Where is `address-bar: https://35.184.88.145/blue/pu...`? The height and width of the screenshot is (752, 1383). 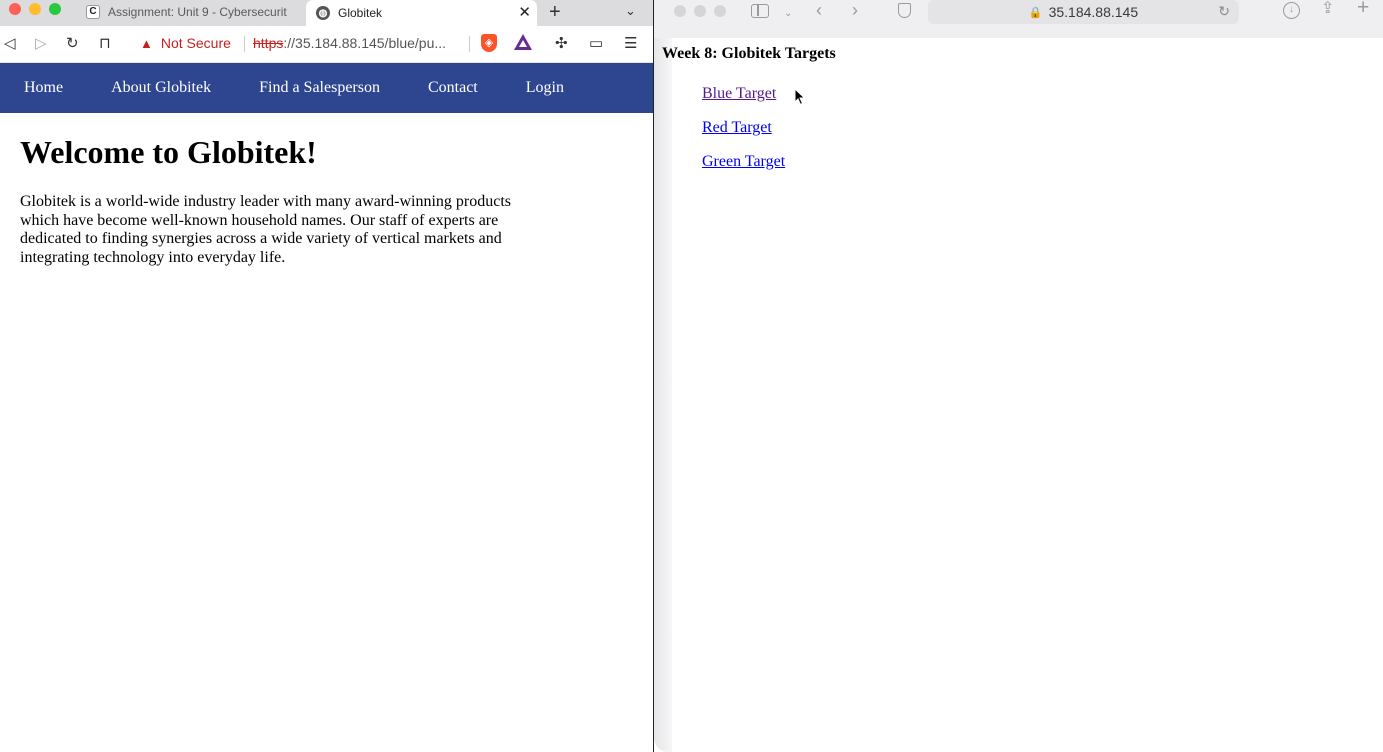 address-bar: https://35.184.88.145/blue/pu... is located at coordinates (349, 43).